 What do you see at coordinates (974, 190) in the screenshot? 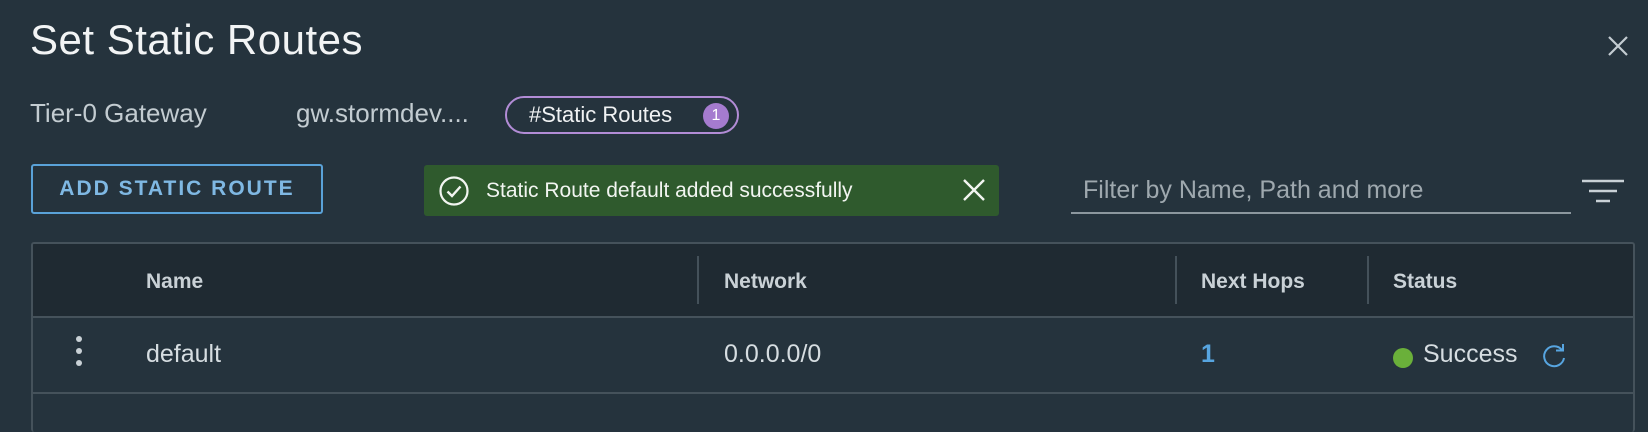
I see `toast-close-icon` at bounding box center [974, 190].